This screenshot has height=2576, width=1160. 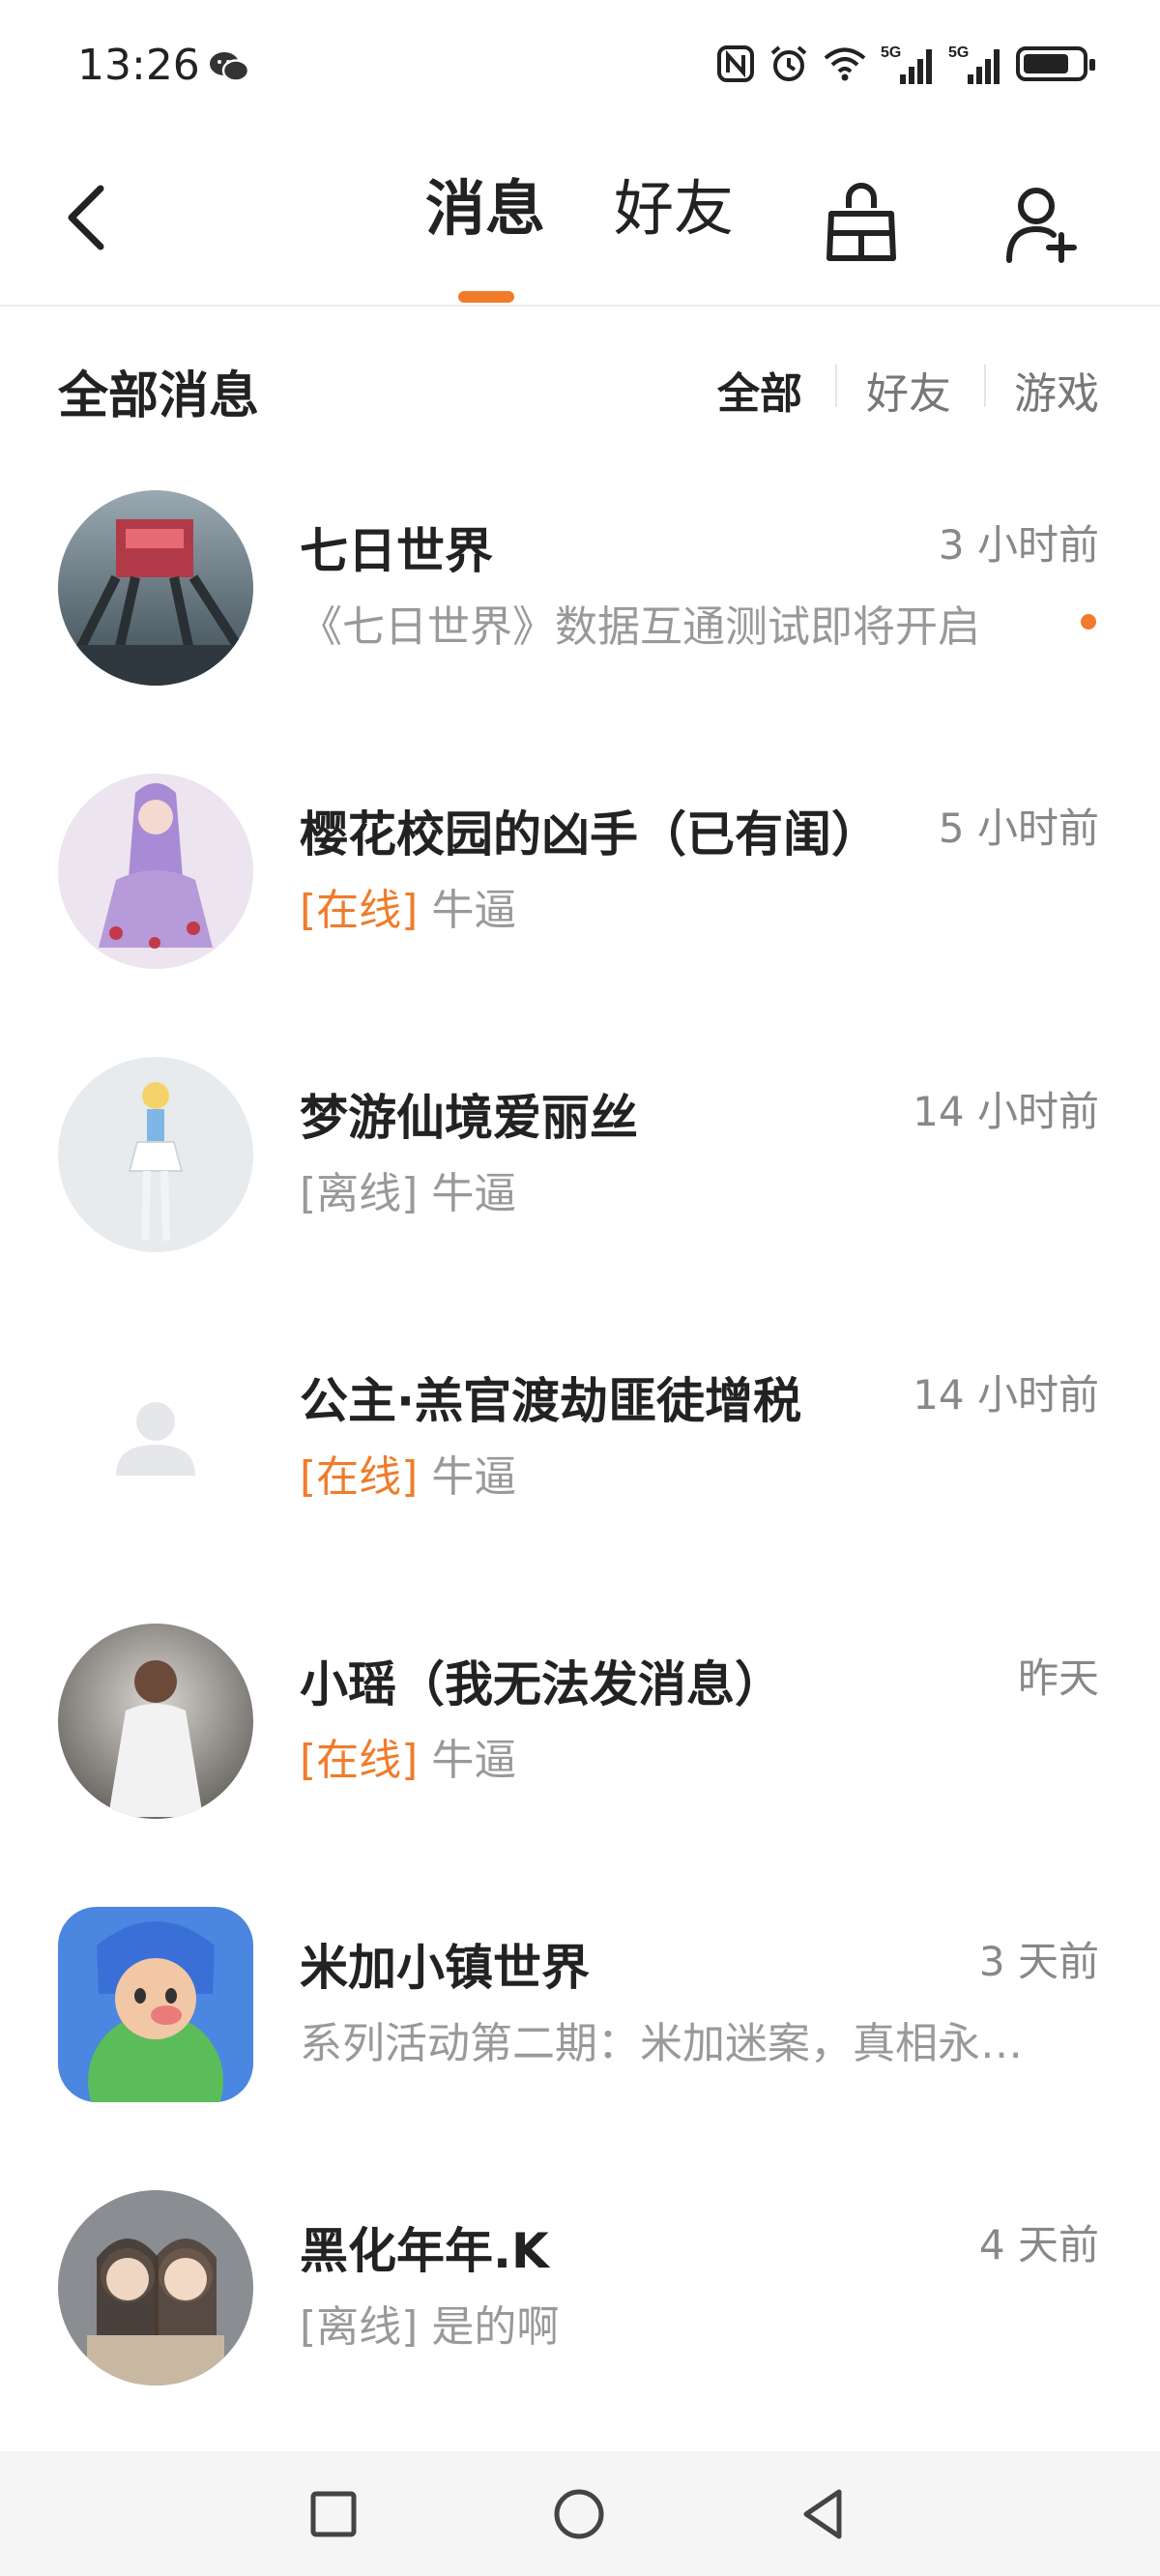 What do you see at coordinates (580, 223) in the screenshot?
I see `header: 消息 好友` at bounding box center [580, 223].